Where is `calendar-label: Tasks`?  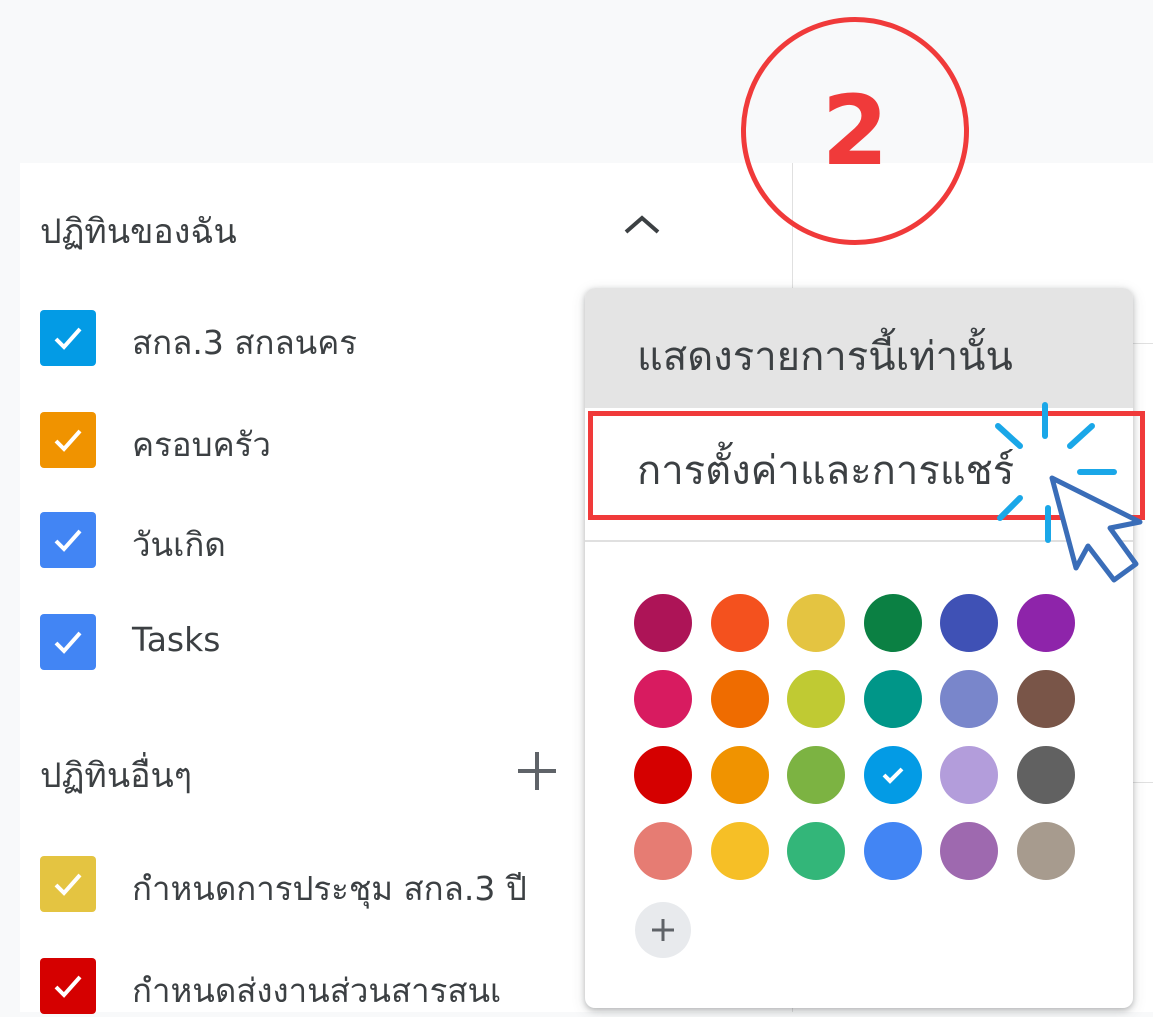 calendar-label: Tasks is located at coordinates (176, 639).